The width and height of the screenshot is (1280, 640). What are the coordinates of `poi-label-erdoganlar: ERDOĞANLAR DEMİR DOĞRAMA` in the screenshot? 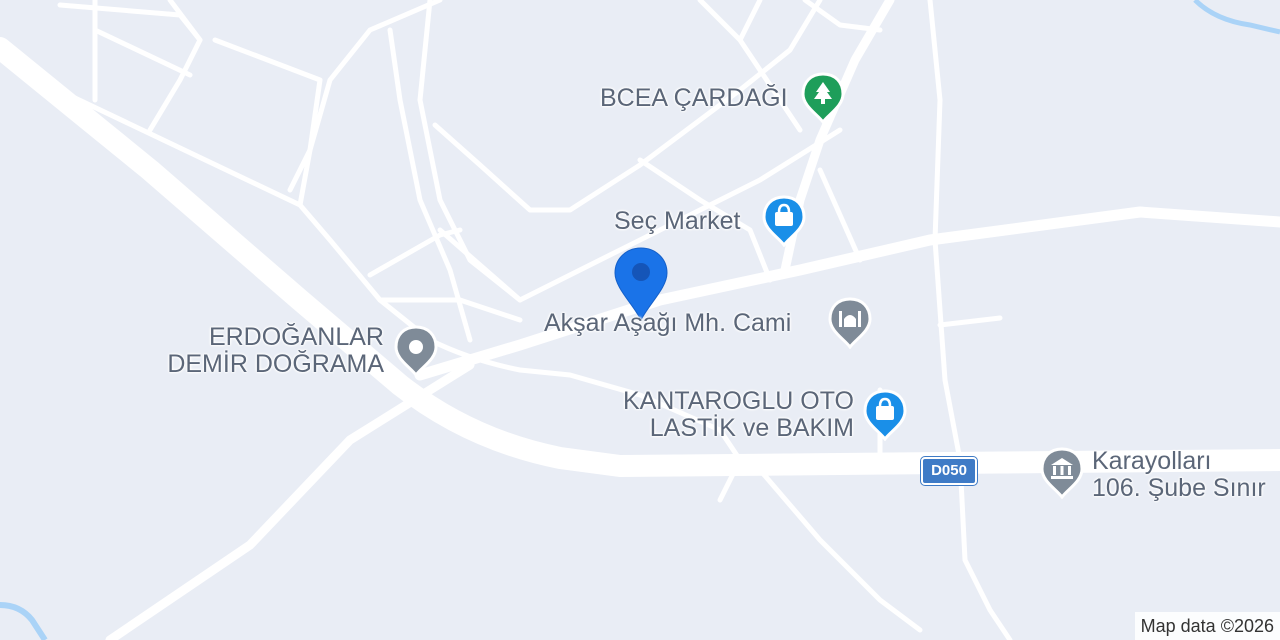 It's located at (267, 351).